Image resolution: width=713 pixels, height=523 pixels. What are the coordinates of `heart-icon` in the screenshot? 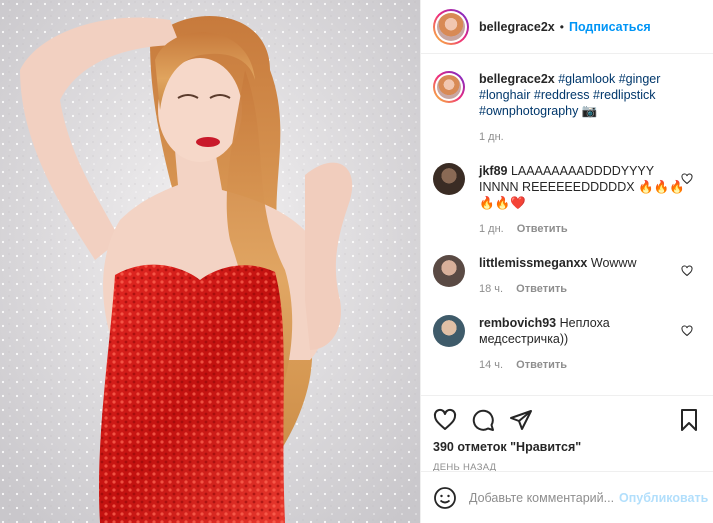 It's located at (445, 420).